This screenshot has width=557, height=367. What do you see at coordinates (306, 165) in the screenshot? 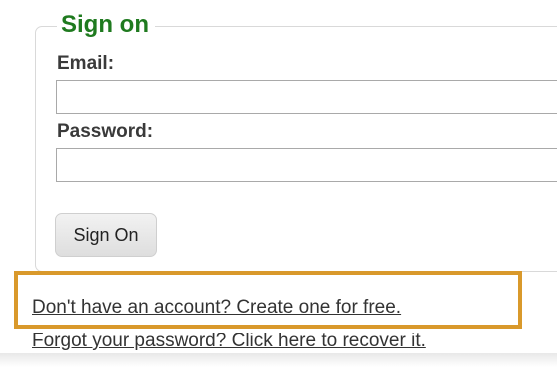
I see `password-field` at bounding box center [306, 165].